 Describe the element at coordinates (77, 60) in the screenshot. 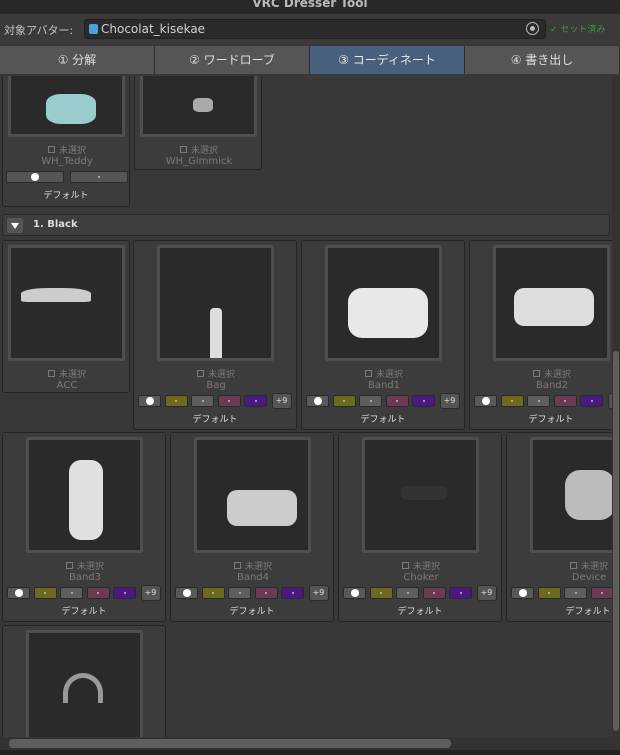

I see `tab-decompose: ① 分解` at that location.